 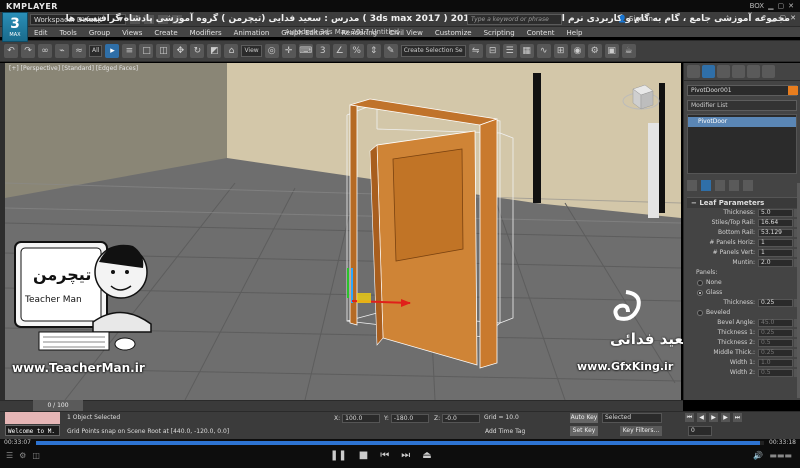 What do you see at coordinates (742, 202) in the screenshot?
I see `leaf-parameters-rollout: − Leaf Parameters` at bounding box center [742, 202].